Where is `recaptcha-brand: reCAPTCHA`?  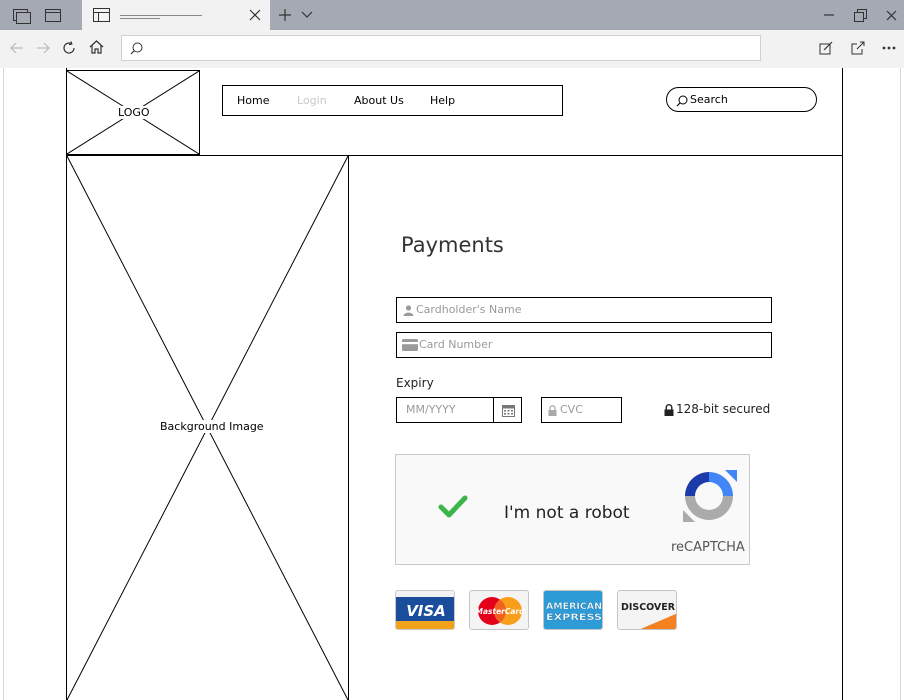 recaptcha-brand: reCAPTCHA is located at coordinates (708, 547).